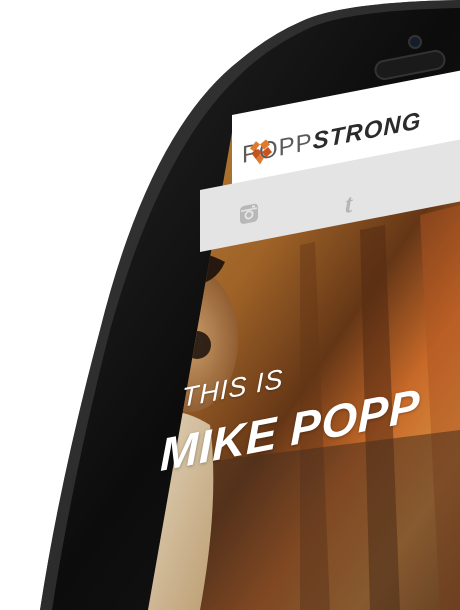  What do you see at coordinates (261, 152) in the screenshot?
I see `logo-mark-icon` at bounding box center [261, 152].